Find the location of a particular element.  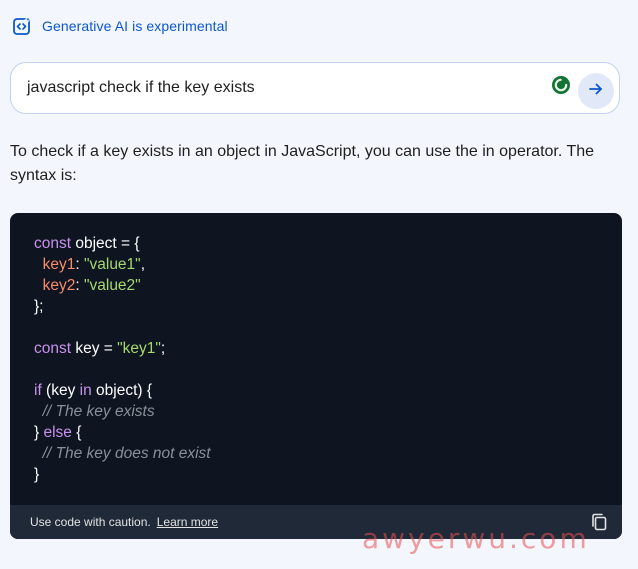

code-token: } is located at coordinates (37, 474).